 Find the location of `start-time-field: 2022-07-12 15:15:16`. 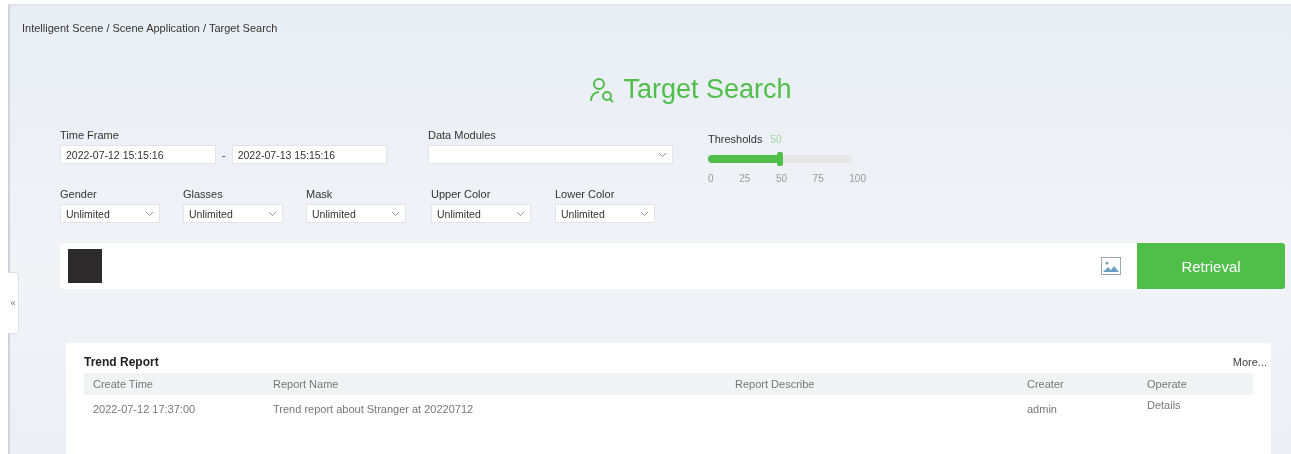

start-time-field: 2022-07-12 15:15:16 is located at coordinates (138, 154).